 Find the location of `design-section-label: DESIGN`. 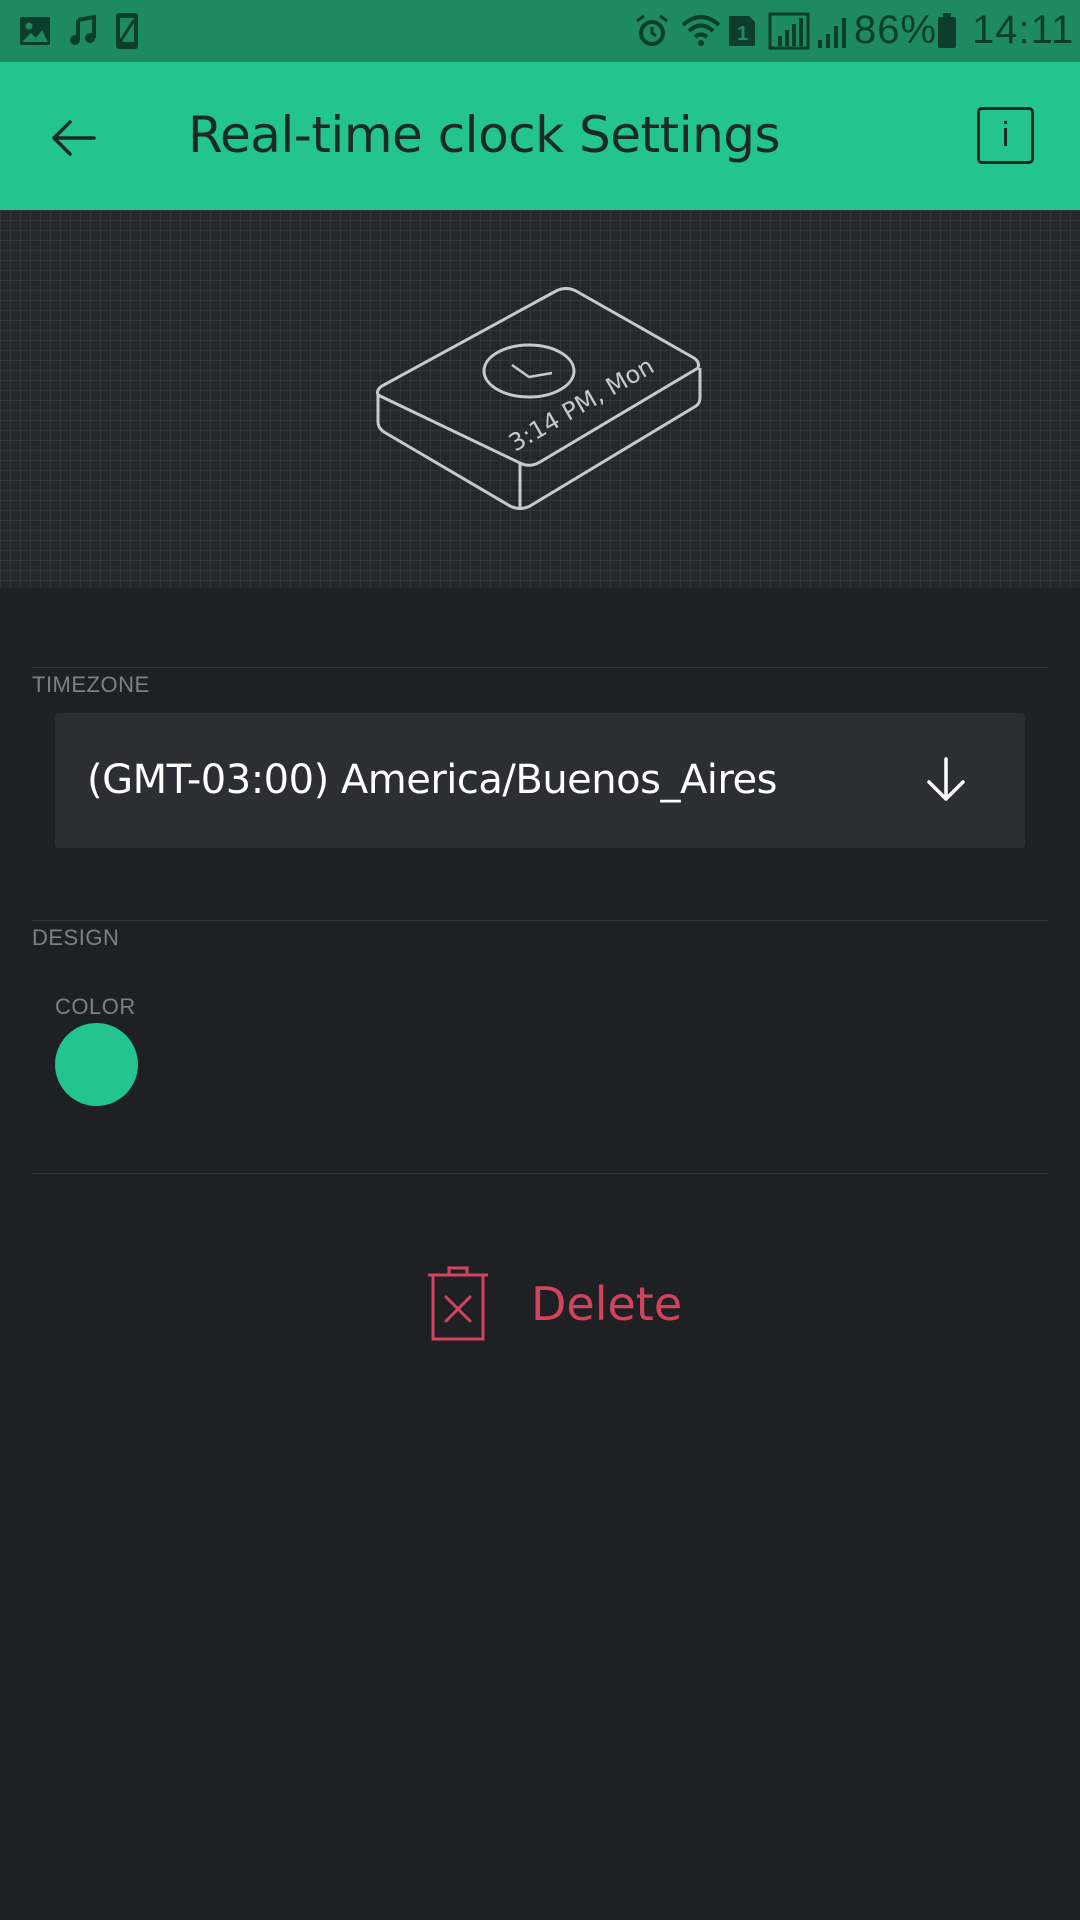

design-section-label: DESIGN is located at coordinates (76, 937).